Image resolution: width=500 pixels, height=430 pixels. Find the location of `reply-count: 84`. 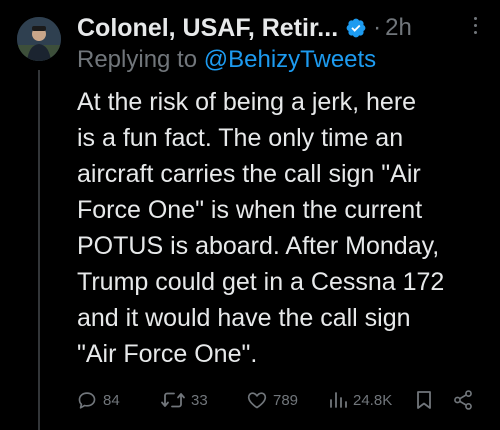

reply-count: 84 is located at coordinates (111, 400).